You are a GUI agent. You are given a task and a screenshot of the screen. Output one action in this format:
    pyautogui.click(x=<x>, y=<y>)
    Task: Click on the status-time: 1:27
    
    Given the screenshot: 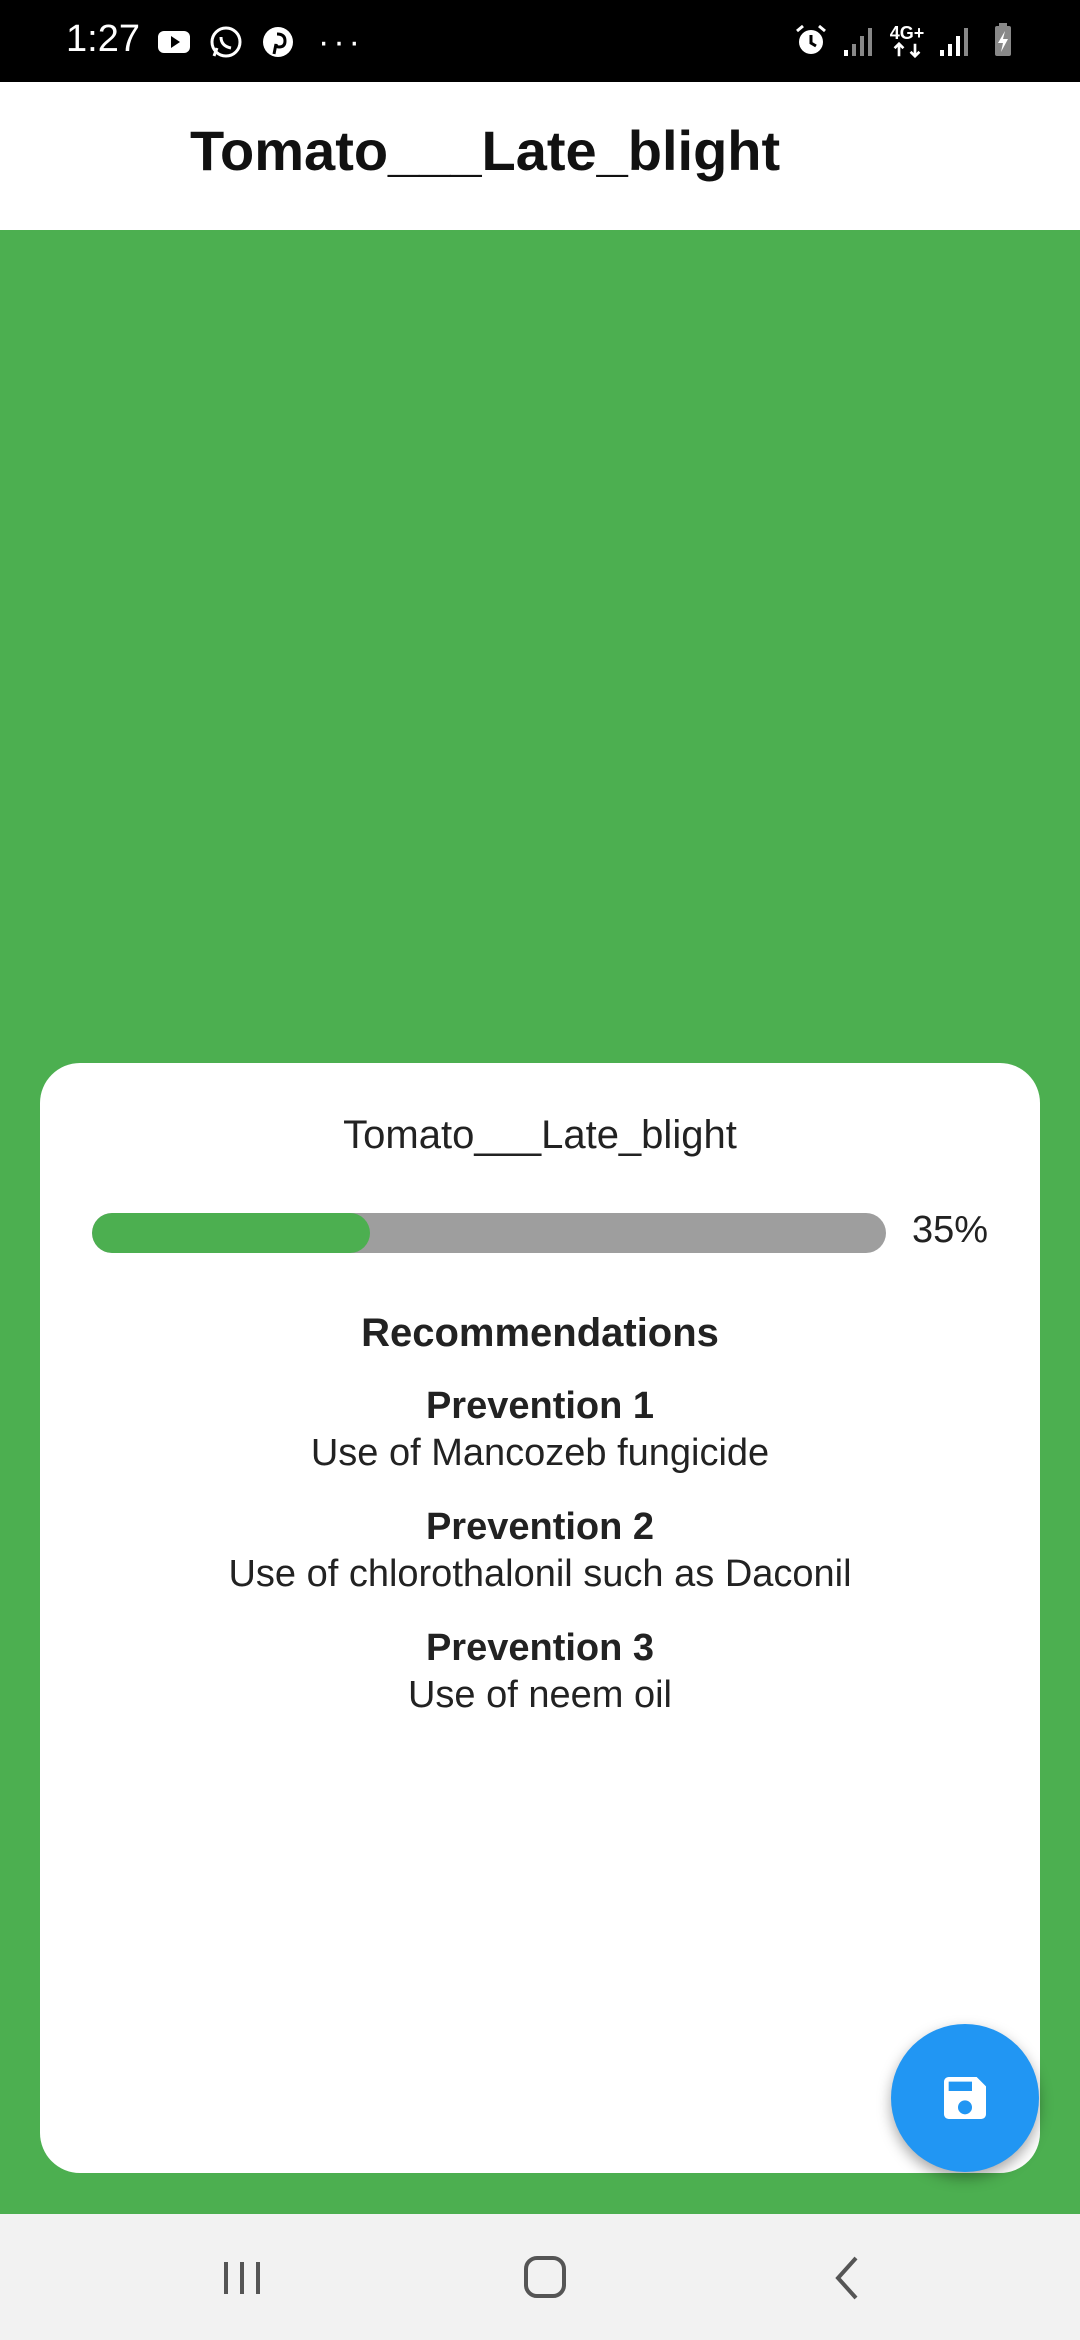 What is the action you would take?
    pyautogui.click(x=103, y=39)
    